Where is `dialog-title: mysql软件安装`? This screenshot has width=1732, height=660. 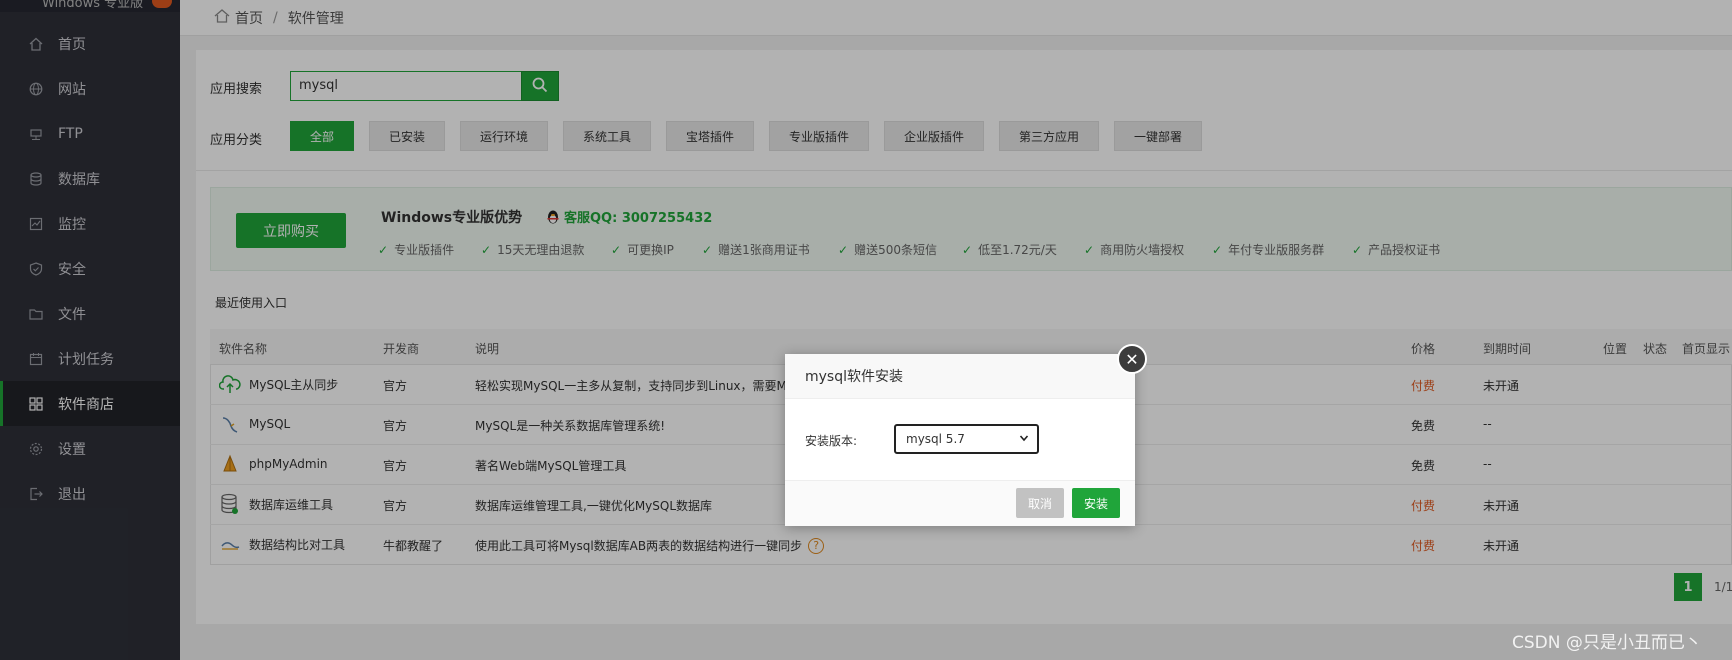
dialog-title: mysql软件安装 is located at coordinates (960, 376).